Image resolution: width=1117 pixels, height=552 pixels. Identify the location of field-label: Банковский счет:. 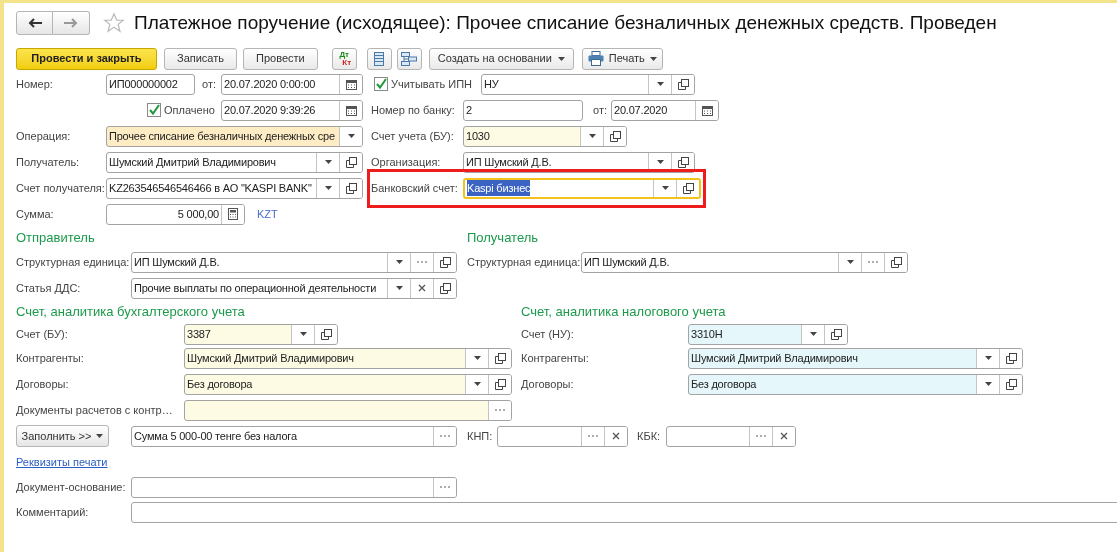
(415, 188).